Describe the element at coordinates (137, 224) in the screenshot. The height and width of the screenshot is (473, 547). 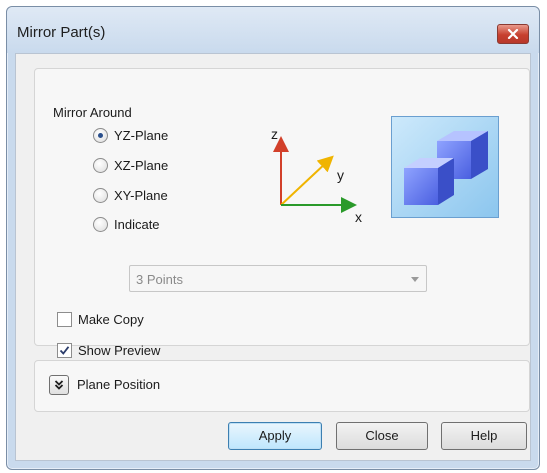
I see `radio-label: Indicate` at that location.